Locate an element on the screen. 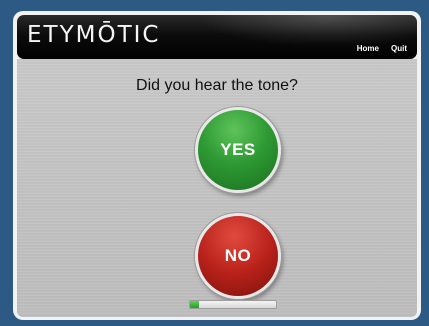 This screenshot has width=429, height=326. no-button: NO is located at coordinates (238, 256).